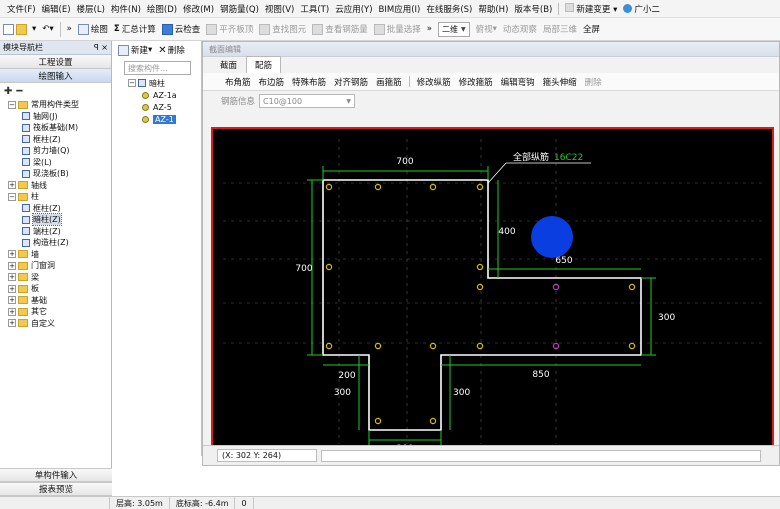  I want to click on rebar-tool-button: 布角筋, so click(238, 82).